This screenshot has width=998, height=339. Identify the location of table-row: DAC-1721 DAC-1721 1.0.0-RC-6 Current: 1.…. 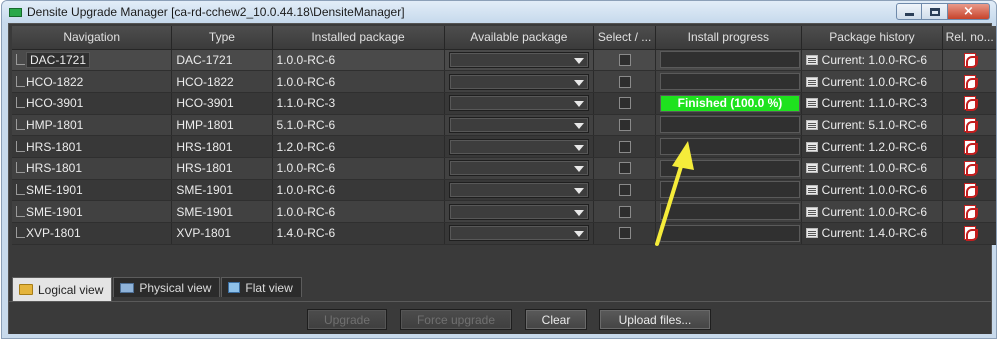
(504, 60).